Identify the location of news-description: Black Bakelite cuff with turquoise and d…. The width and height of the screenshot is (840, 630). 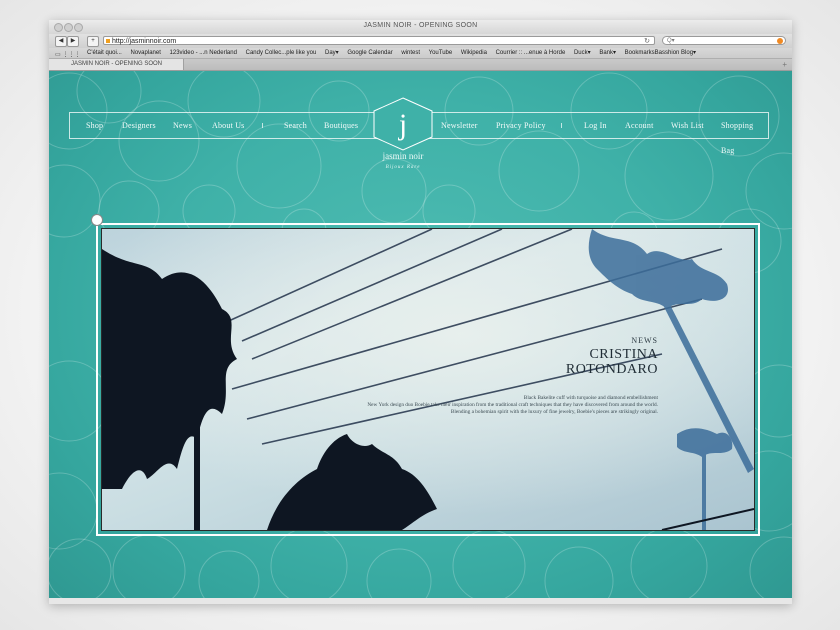
(463, 406).